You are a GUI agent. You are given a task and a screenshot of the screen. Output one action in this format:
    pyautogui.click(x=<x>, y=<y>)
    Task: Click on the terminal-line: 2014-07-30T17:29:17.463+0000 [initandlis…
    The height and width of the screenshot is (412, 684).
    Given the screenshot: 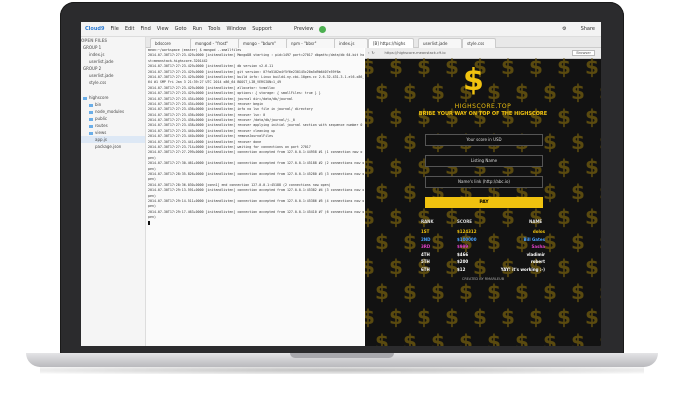 What is the action you would take?
    pyautogui.click(x=256, y=211)
    